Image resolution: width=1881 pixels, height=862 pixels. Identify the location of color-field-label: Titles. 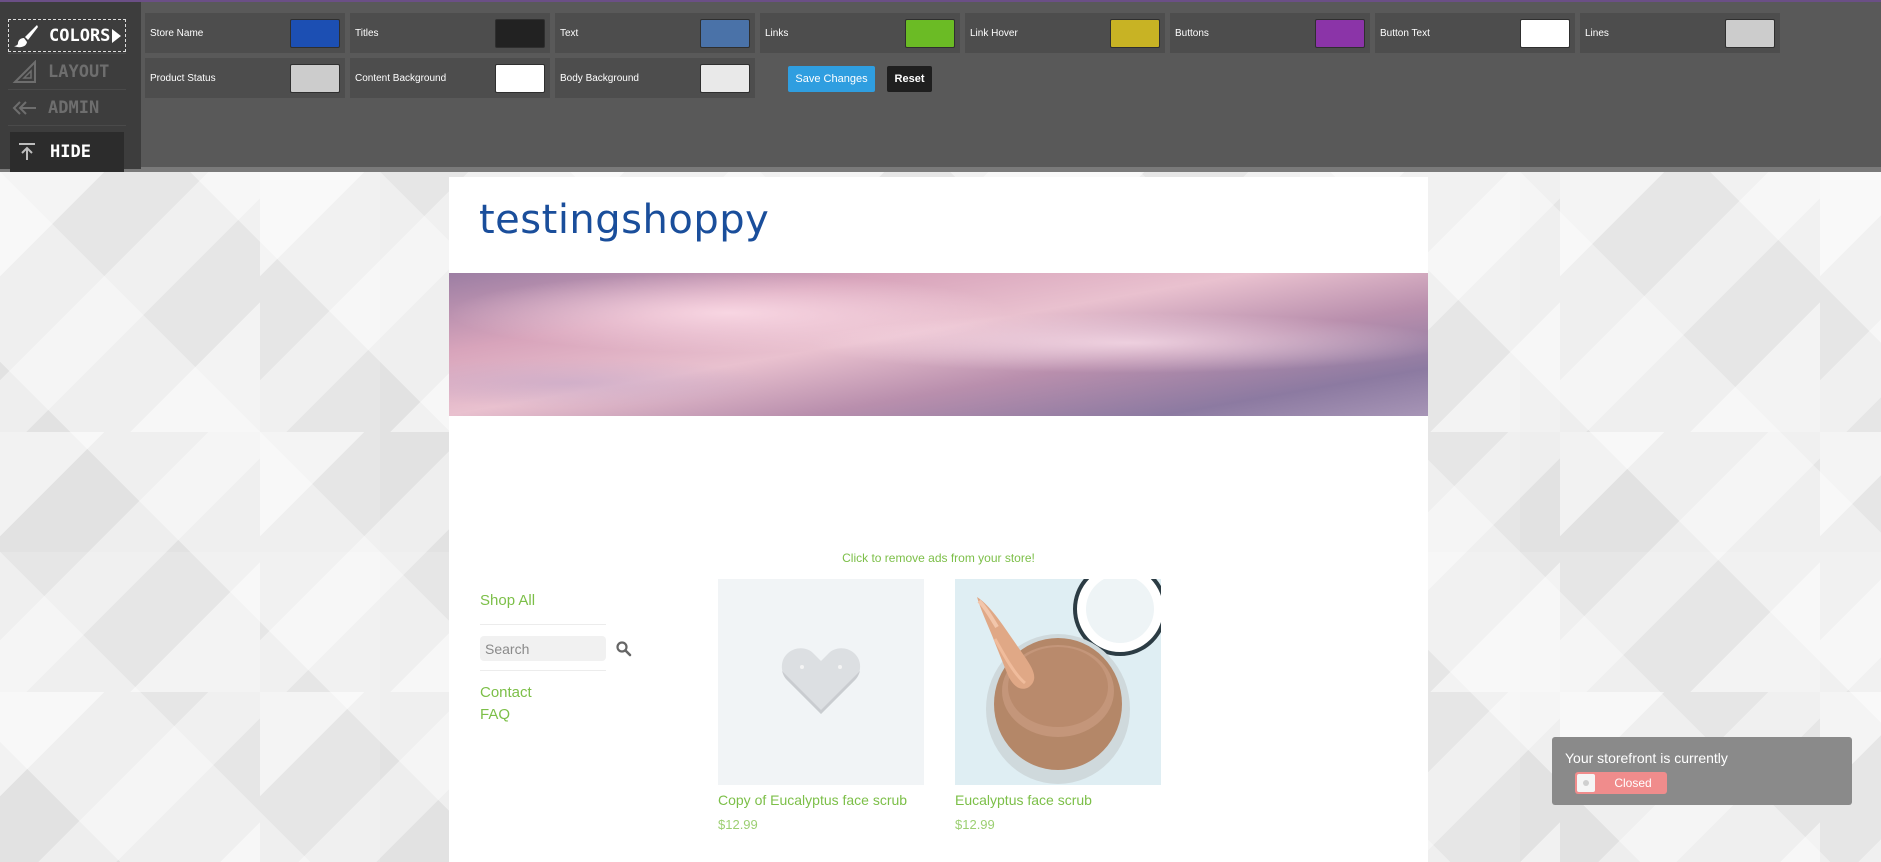
(367, 33).